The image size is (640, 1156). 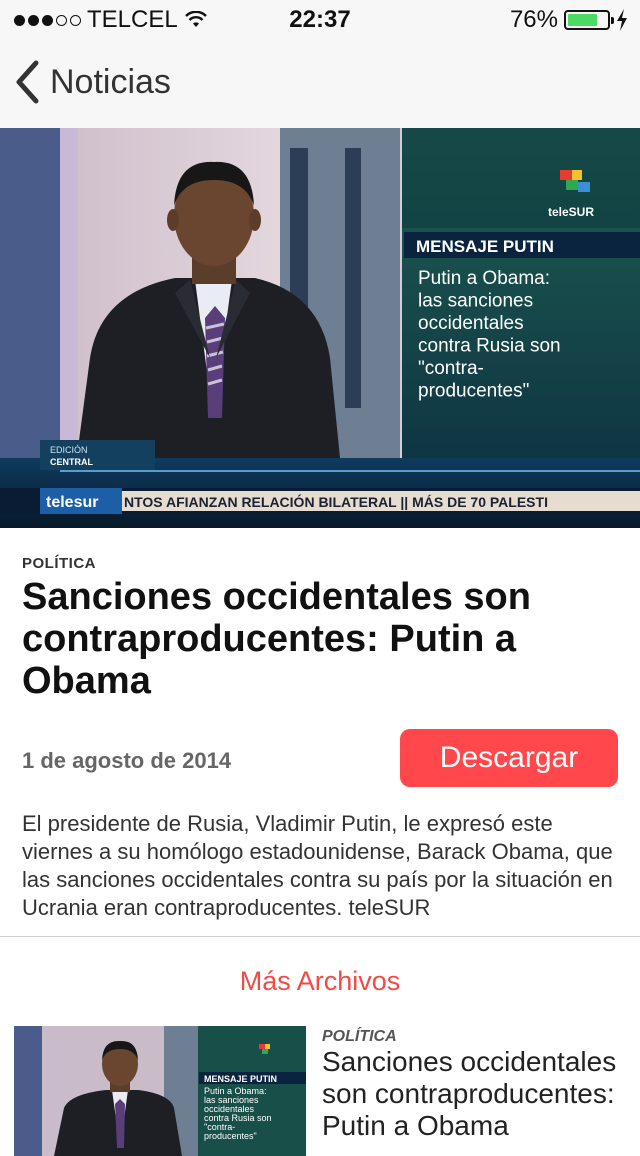 I want to click on chevron-left-icon, so click(x=27, y=82).